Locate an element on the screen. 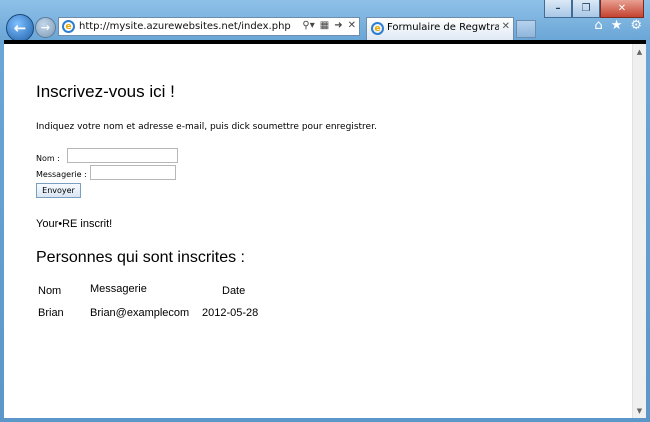 This screenshot has height=422, width=650. scroll-down-icon: ▼ is located at coordinates (639, 410).